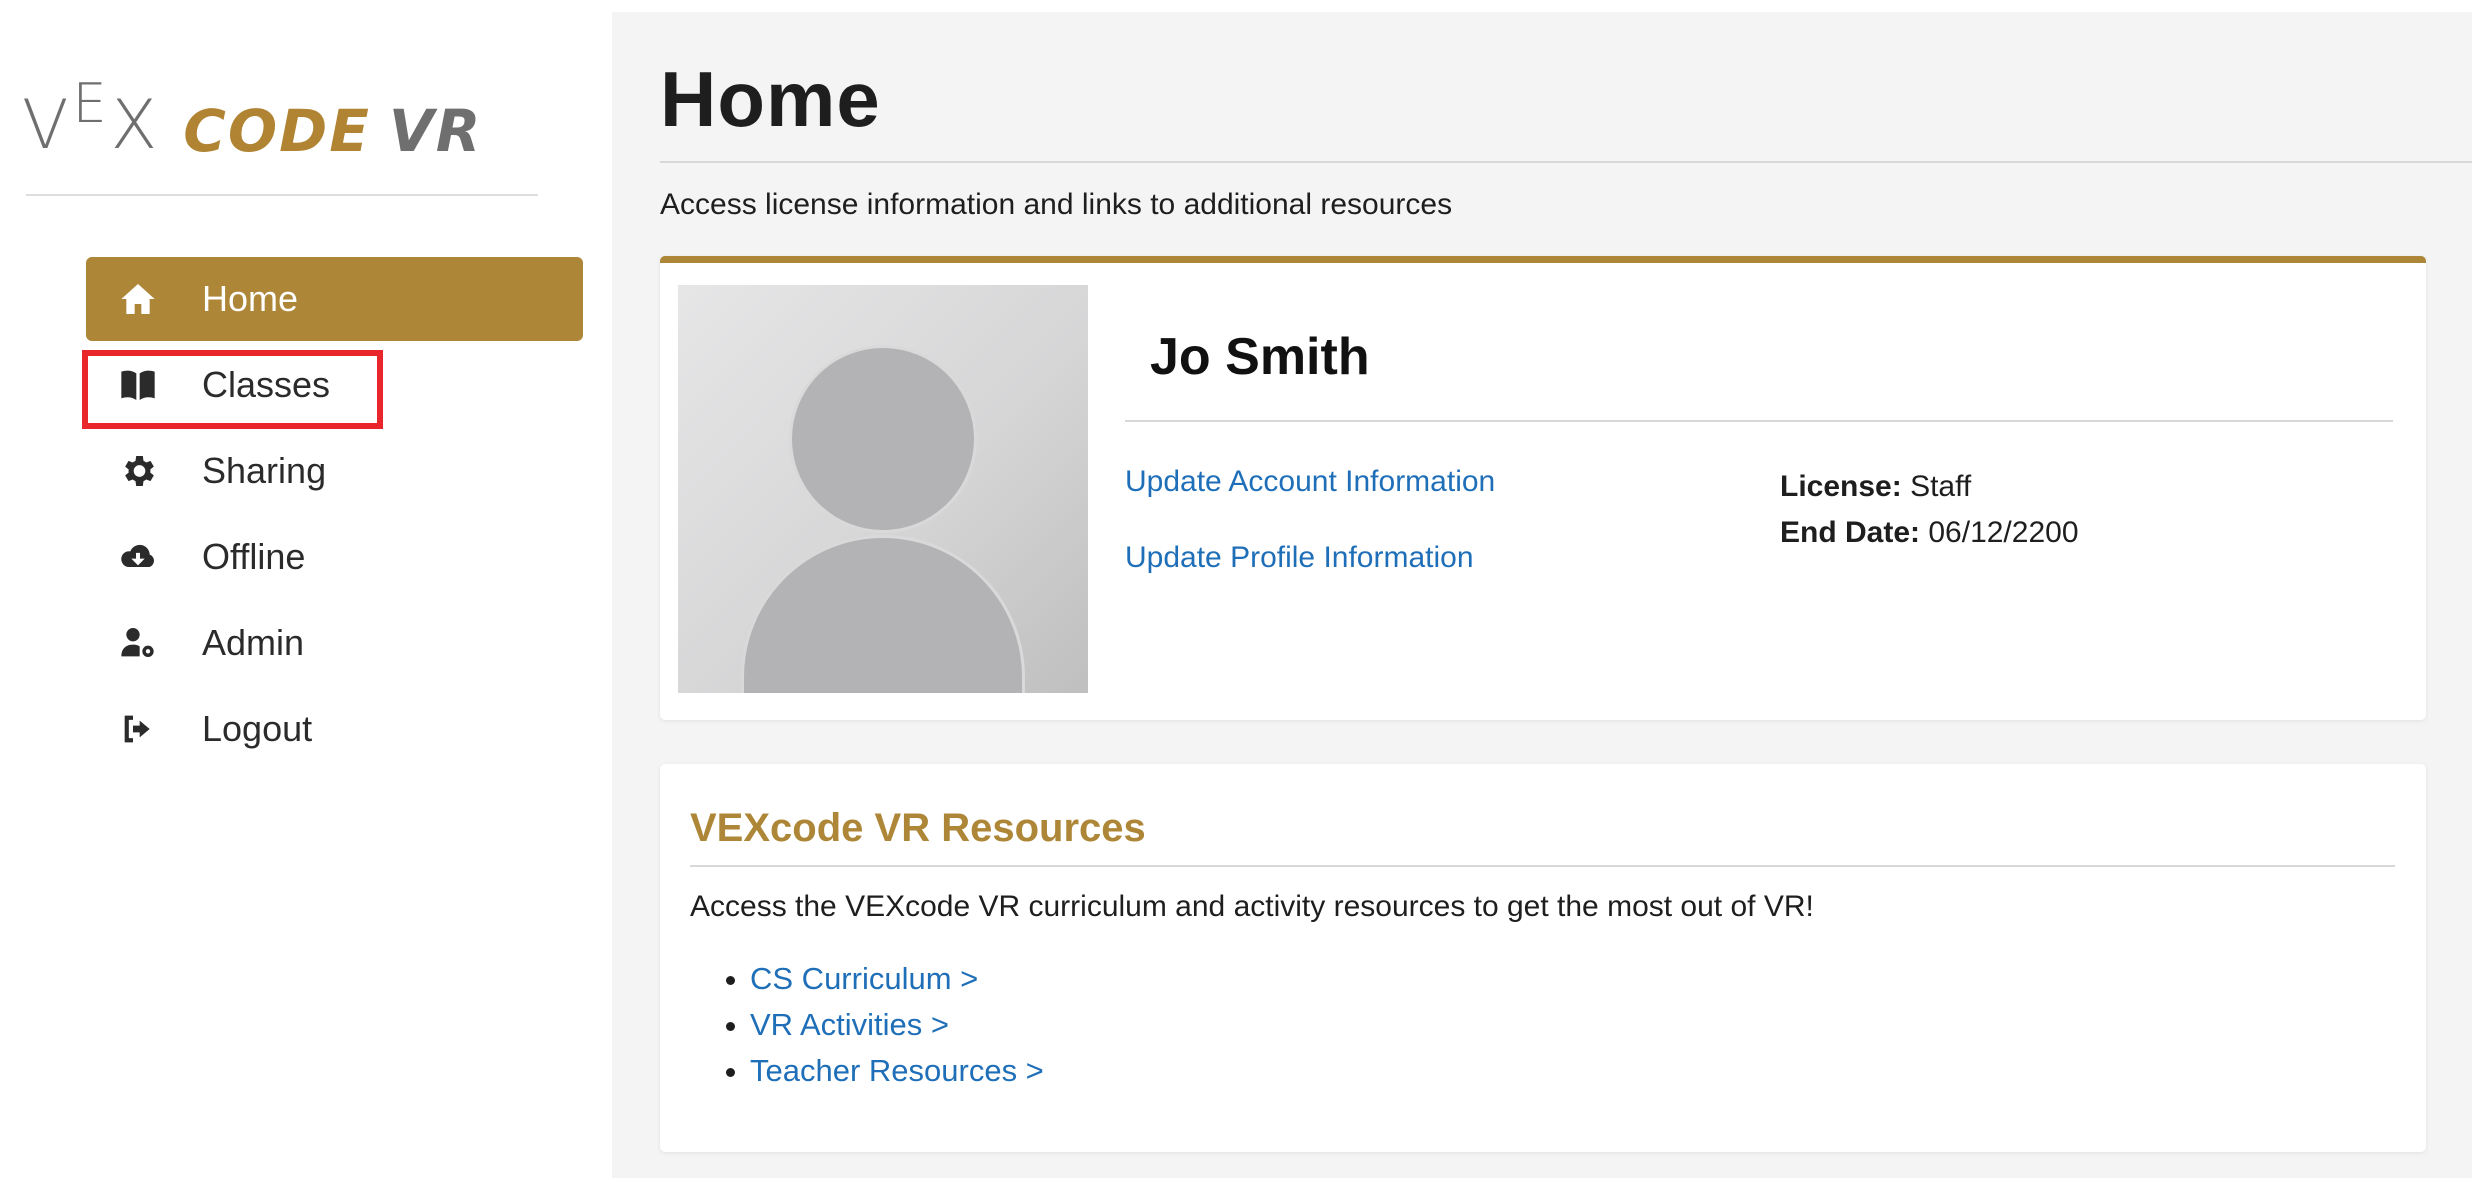 This screenshot has height=1178, width=2472. What do you see at coordinates (334, 557) in the screenshot?
I see `sidebar-item-offline: Offline` at bounding box center [334, 557].